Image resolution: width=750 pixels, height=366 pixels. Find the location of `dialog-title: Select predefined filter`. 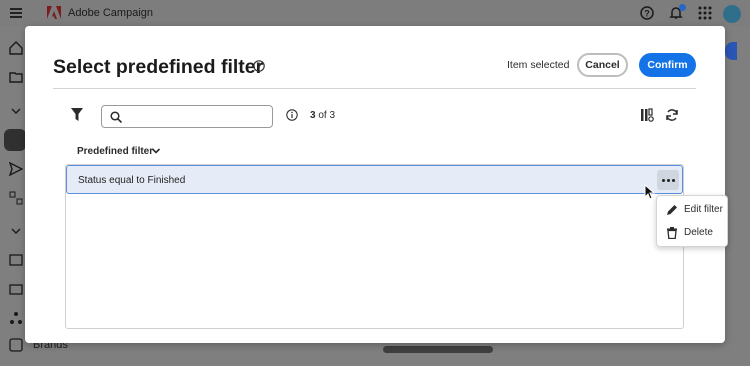

dialog-title: Select predefined filter is located at coordinates (158, 67).